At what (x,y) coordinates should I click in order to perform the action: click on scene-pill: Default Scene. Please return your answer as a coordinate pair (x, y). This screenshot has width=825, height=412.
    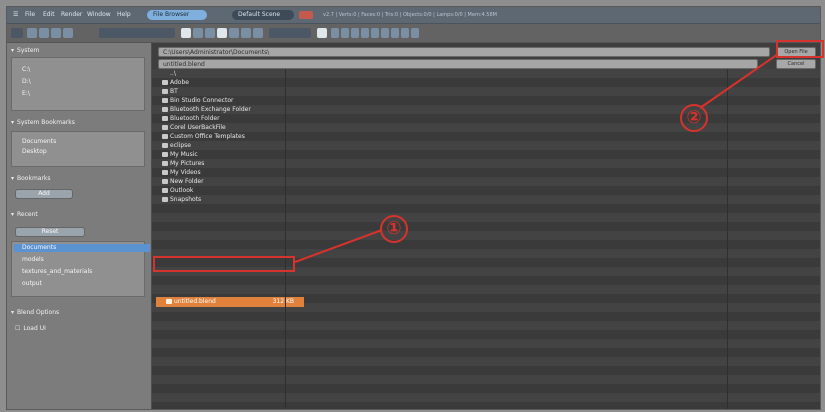
    Looking at the image, I should click on (263, 15).